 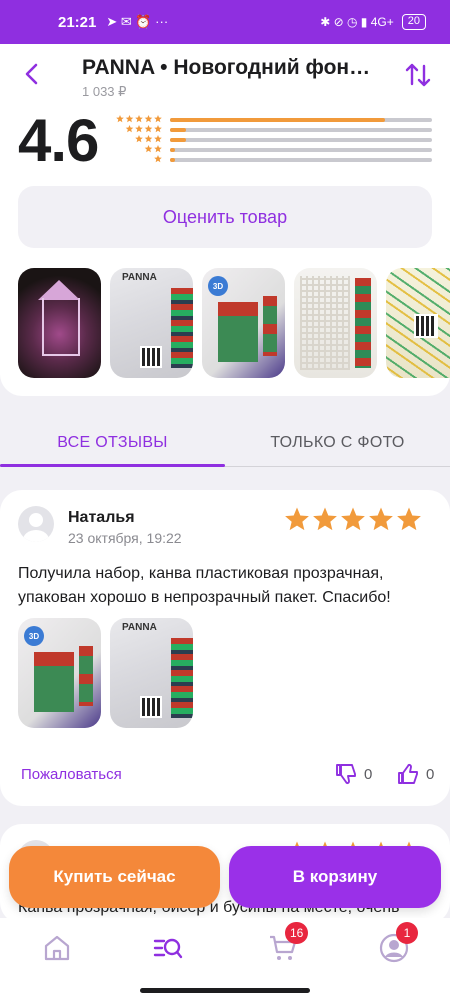 What do you see at coordinates (32, 74) in the screenshot?
I see `back-arrow-icon` at bounding box center [32, 74].